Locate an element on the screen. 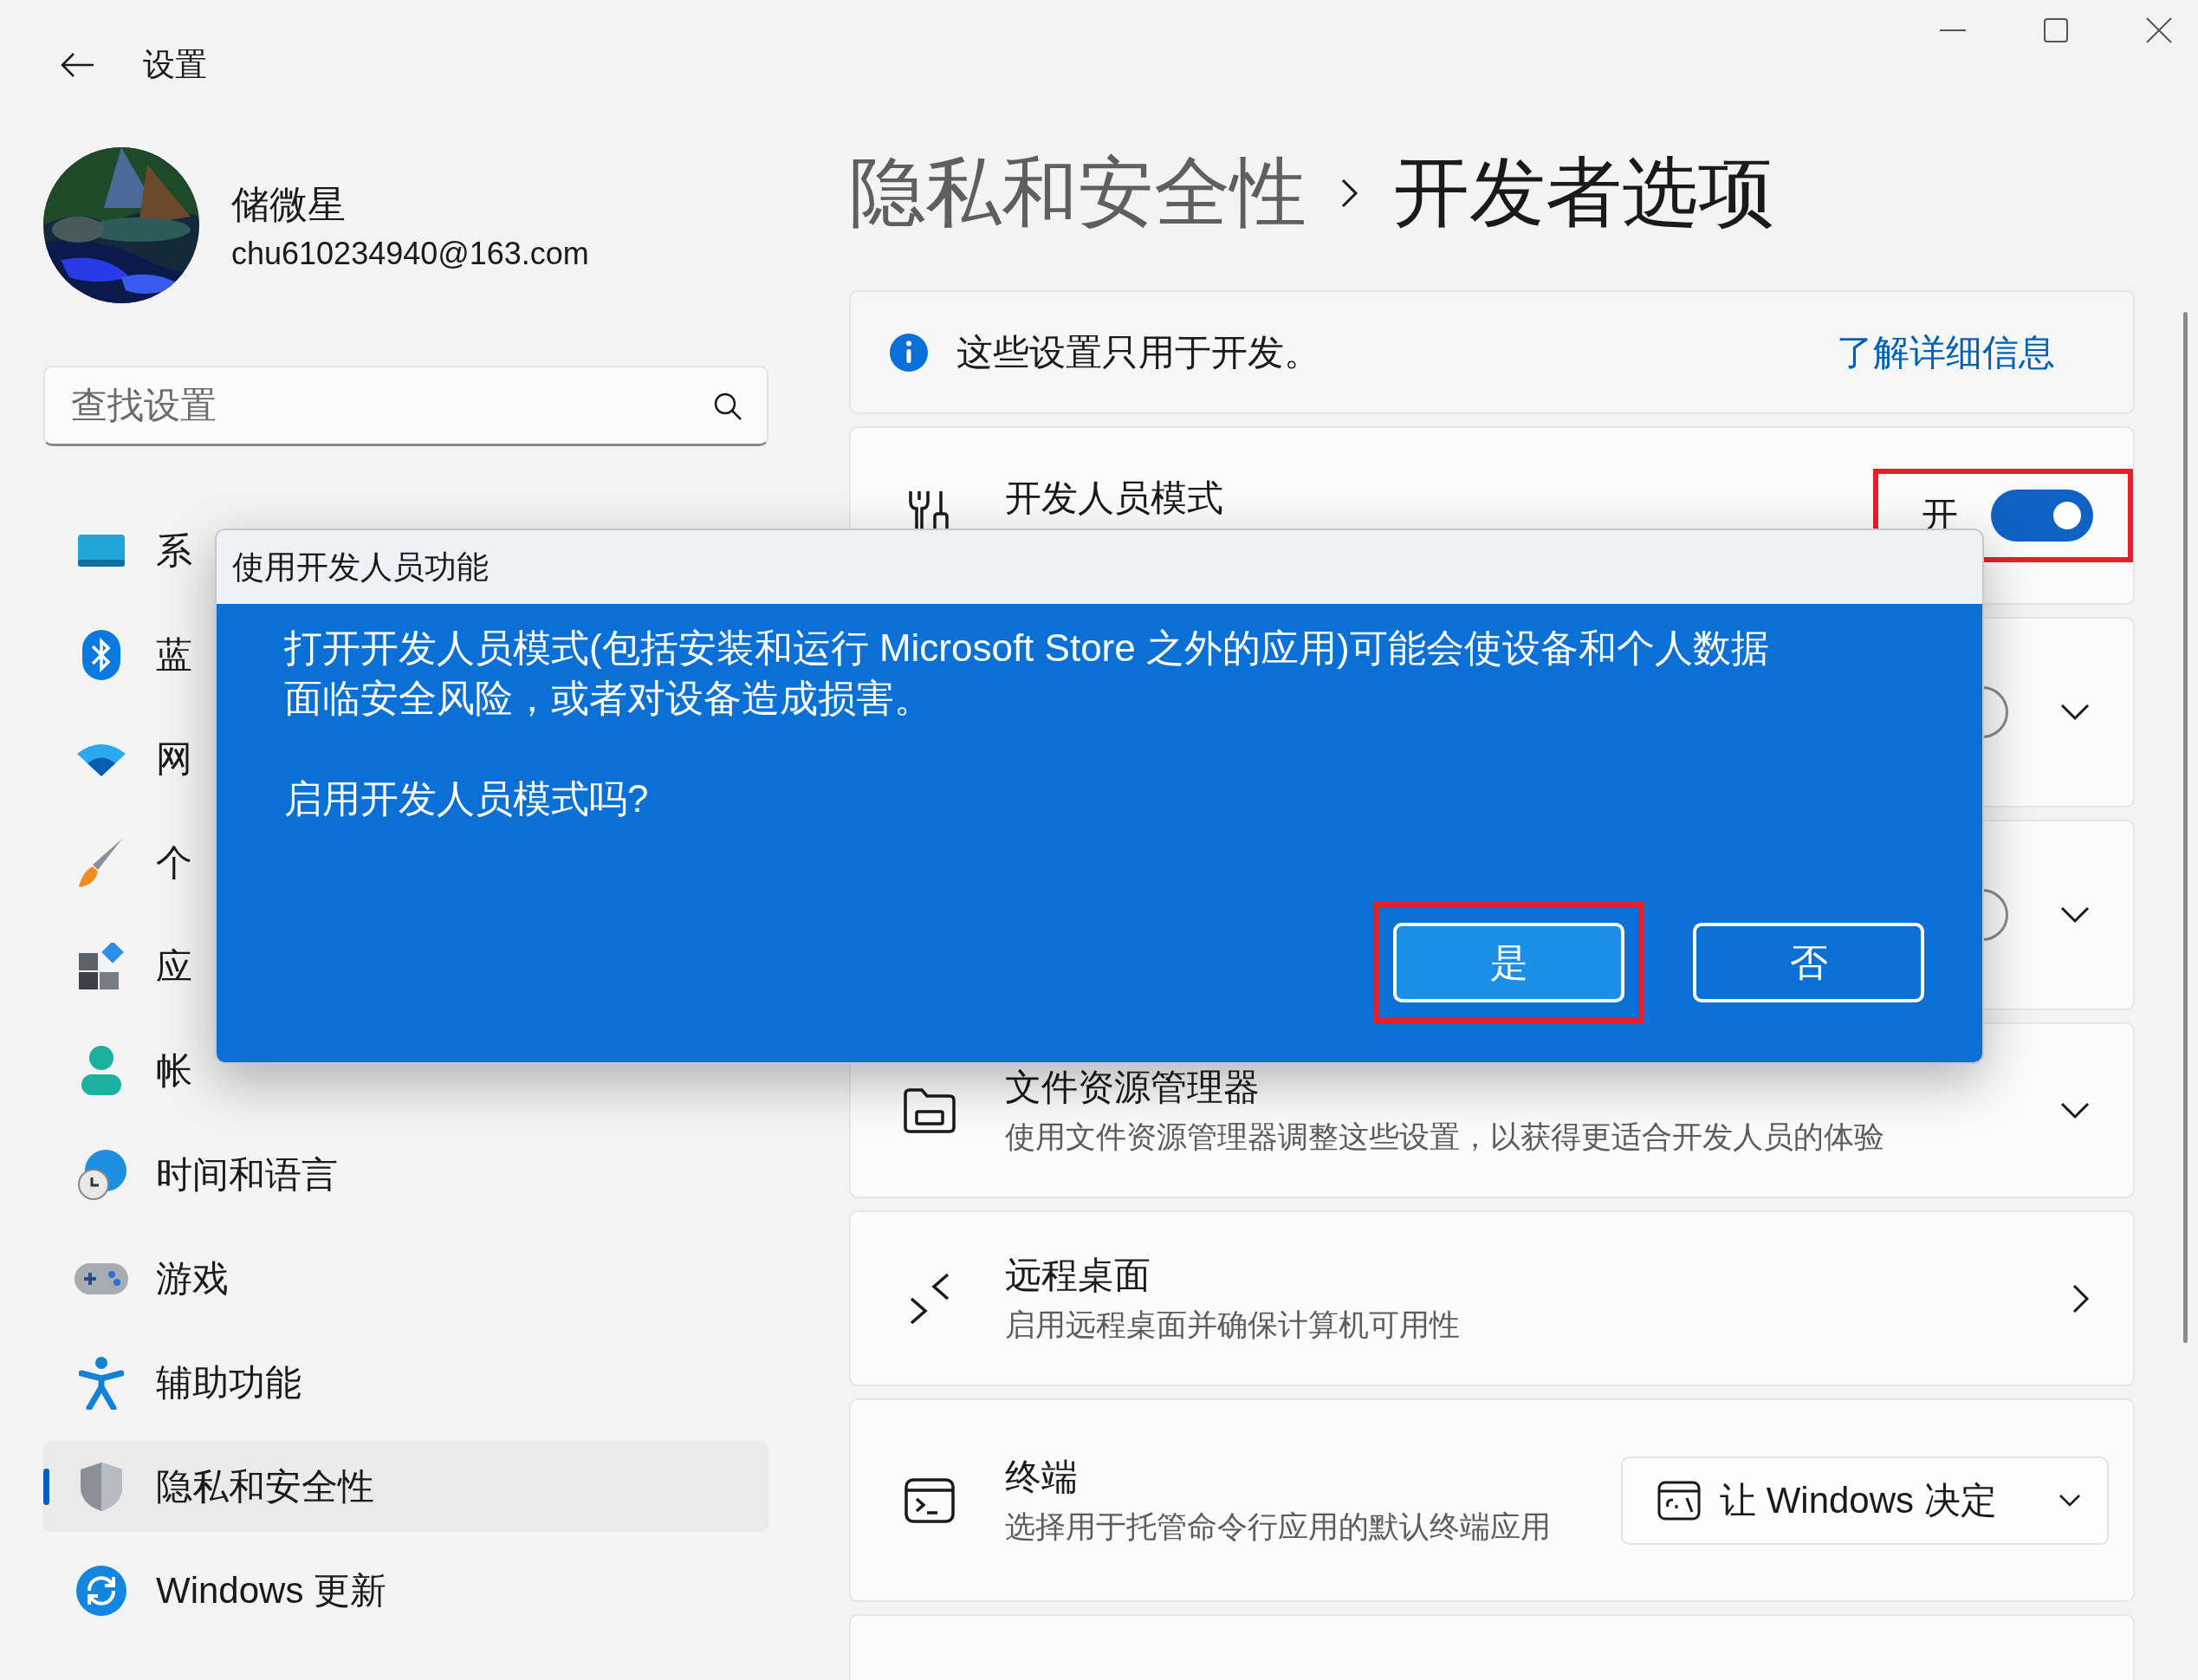 Image resolution: width=2198 pixels, height=1680 pixels. setting-title: 远程桌面 is located at coordinates (1078, 1275).